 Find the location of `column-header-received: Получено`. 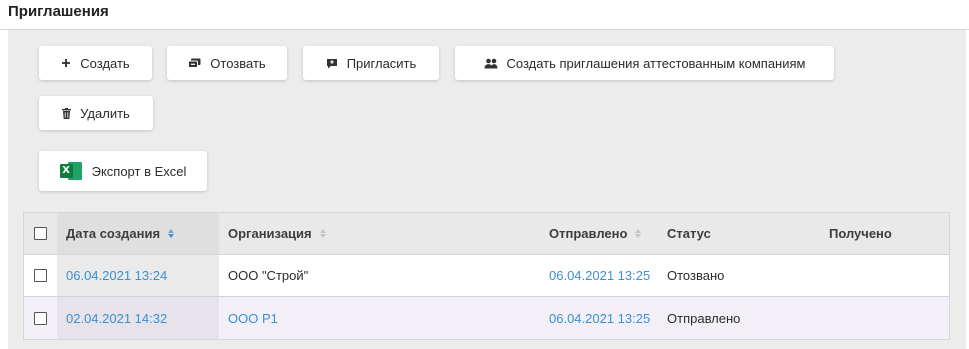

column-header-received: Получено is located at coordinates (888, 233).